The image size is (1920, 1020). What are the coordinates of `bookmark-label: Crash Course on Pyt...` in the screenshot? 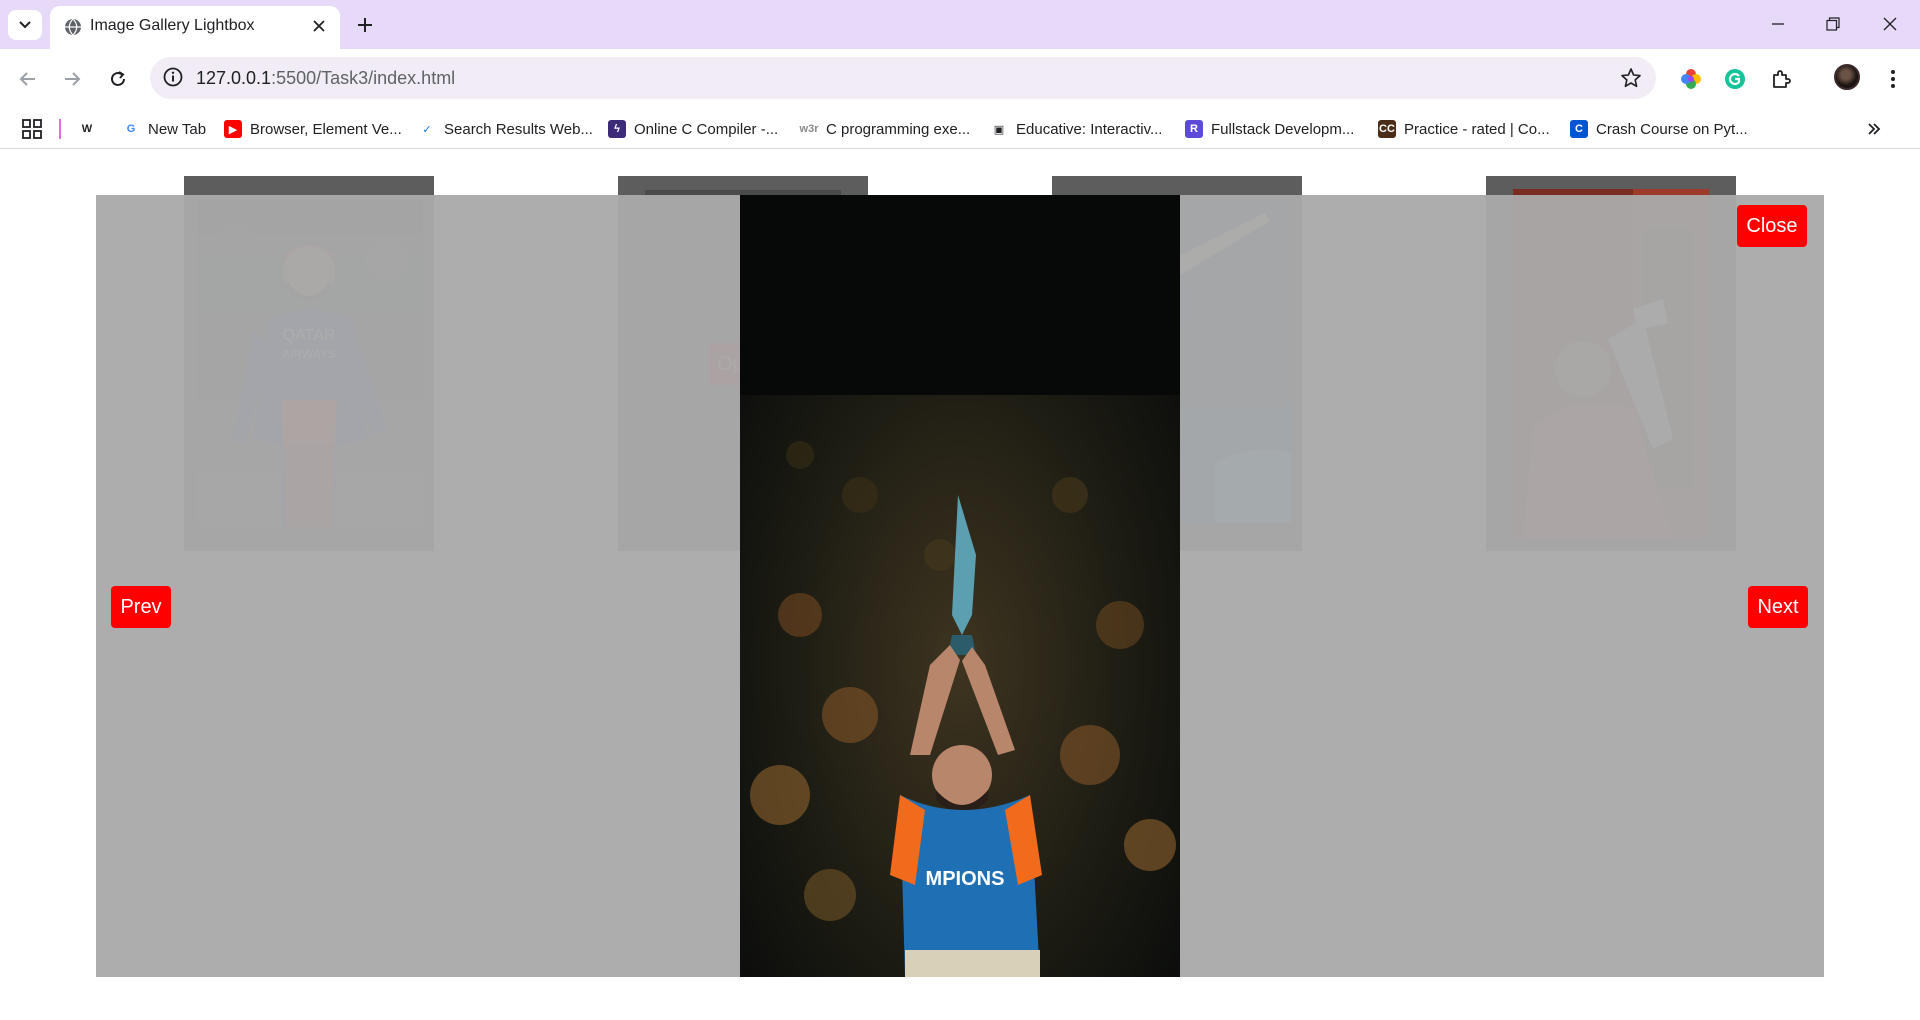 It's located at (1672, 129).